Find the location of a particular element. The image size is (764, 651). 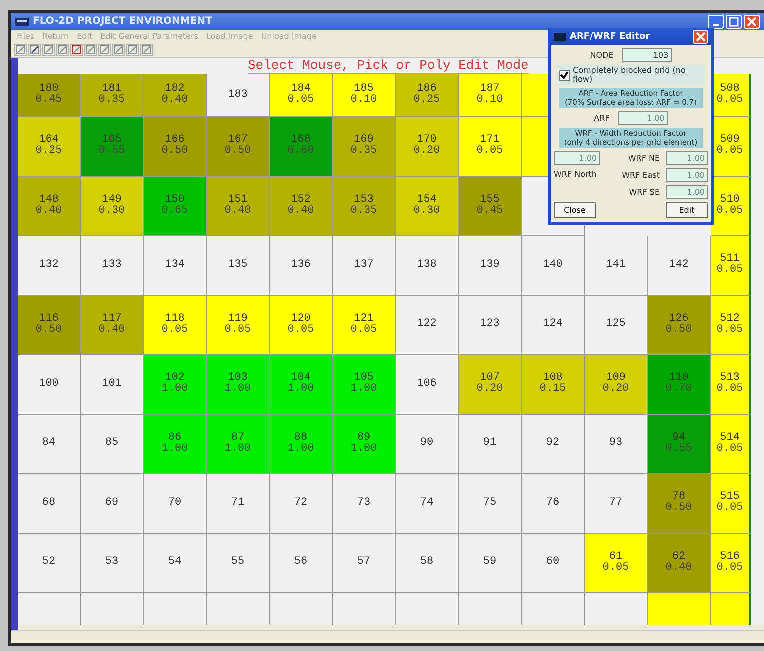

node-number: 108 is located at coordinates (553, 378).